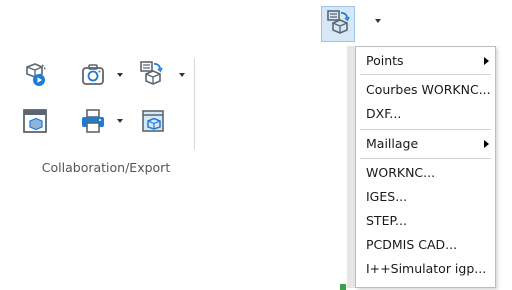 The image size is (512, 290). I want to click on menu-icon-column, so click(351, 167).